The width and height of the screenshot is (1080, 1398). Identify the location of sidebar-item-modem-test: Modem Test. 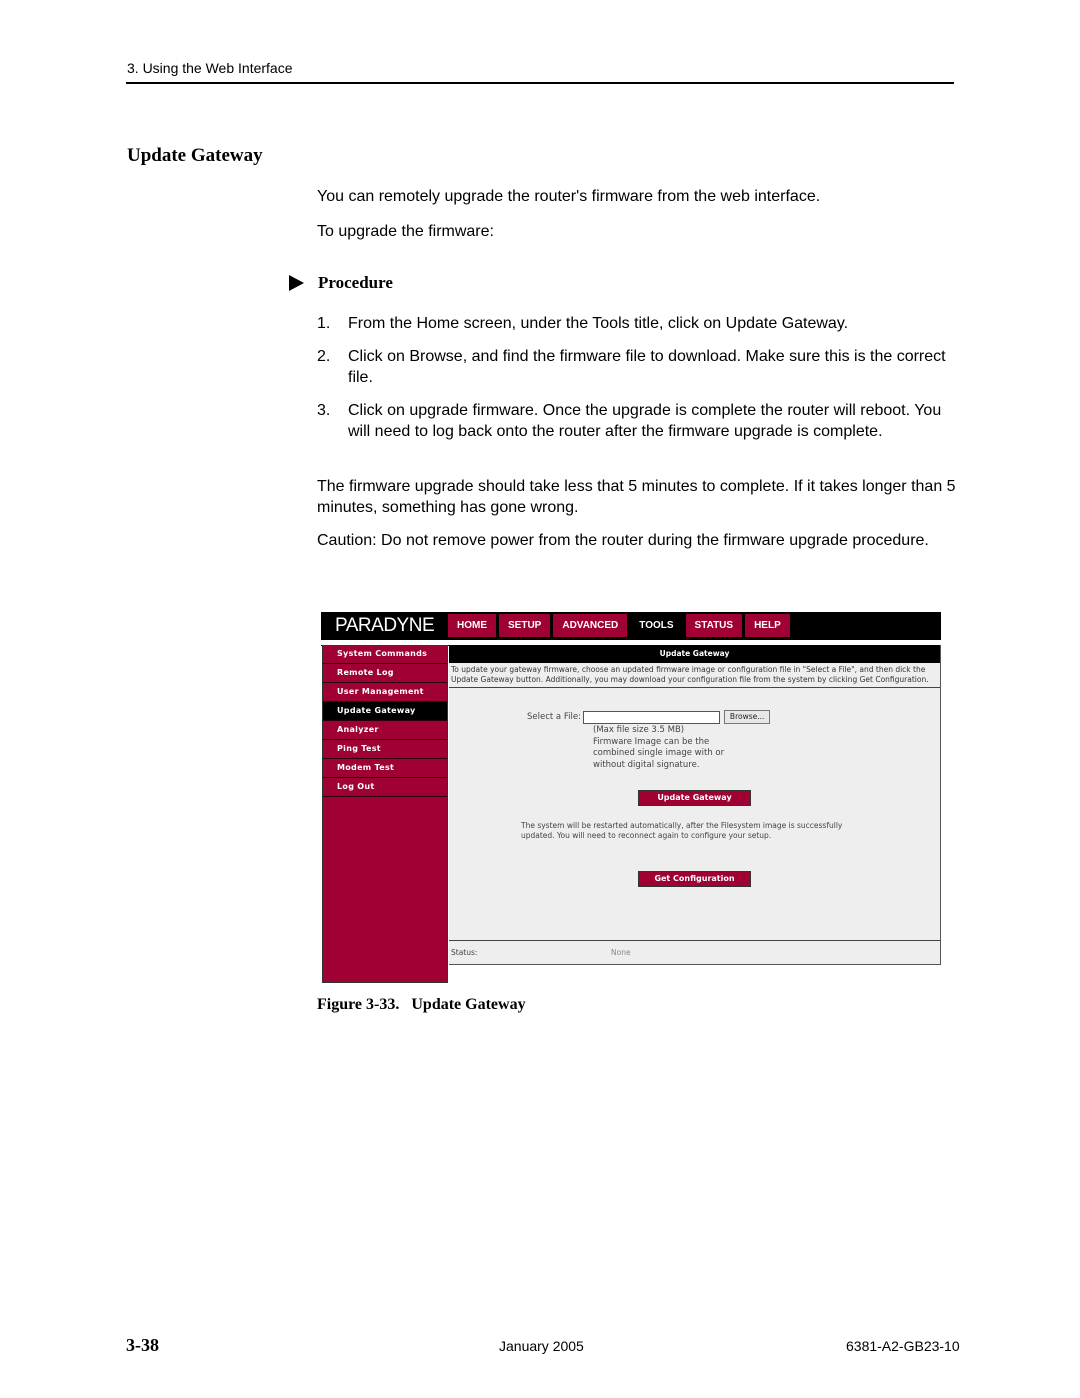
(385, 768).